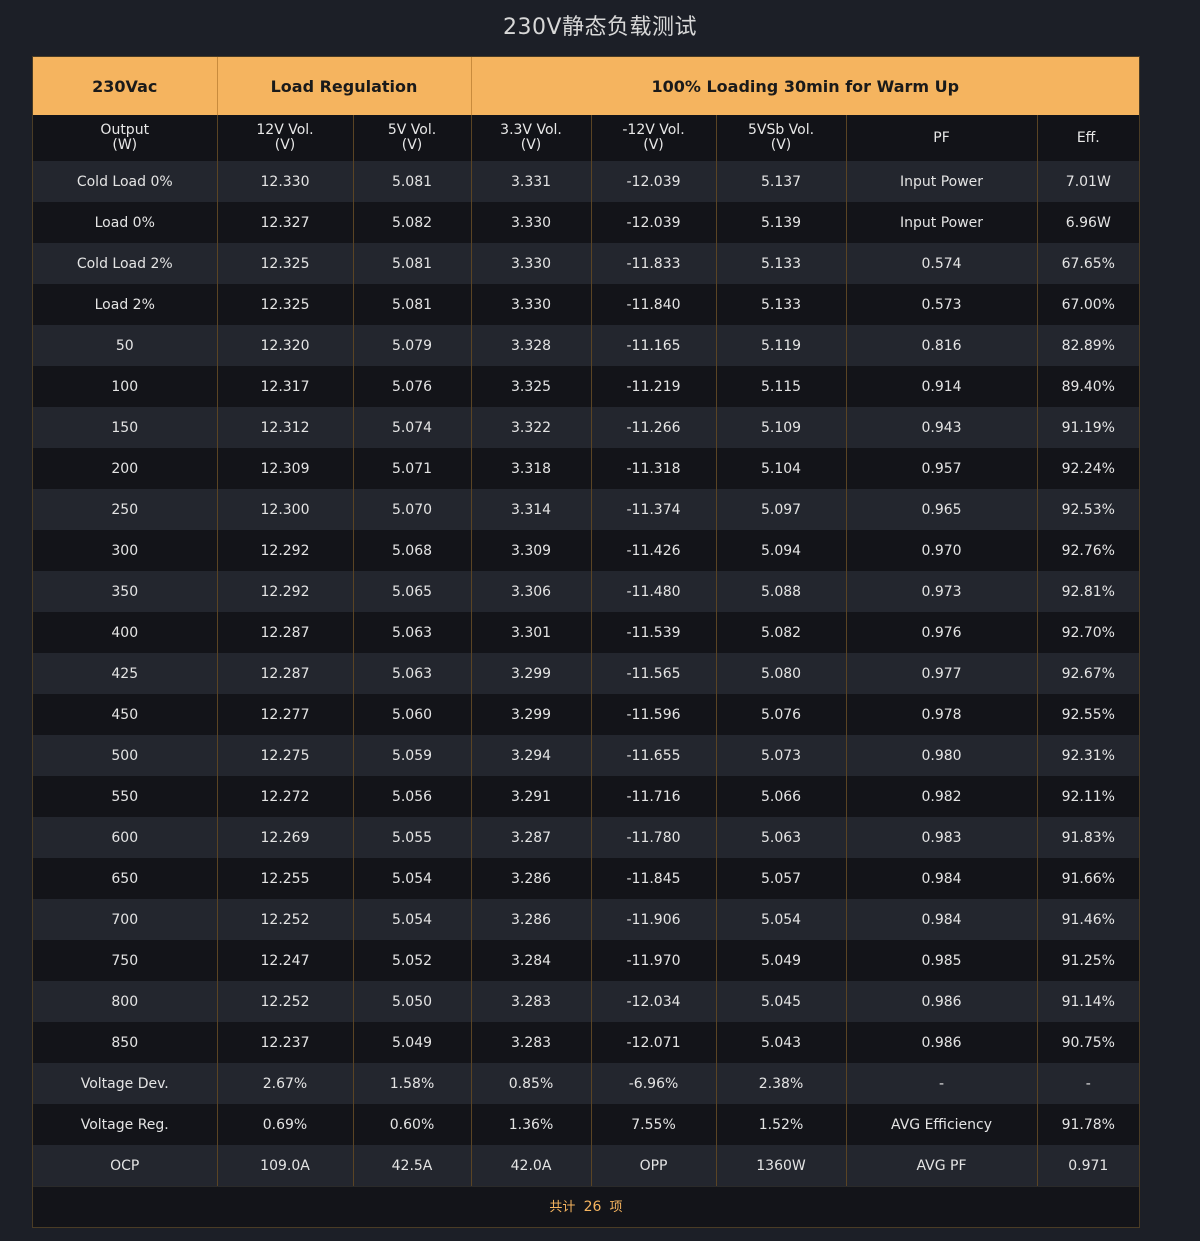 Image resolution: width=1200 pixels, height=1241 pixels. What do you see at coordinates (412, 468) in the screenshot?
I see `table-cell: 5.071` at bounding box center [412, 468].